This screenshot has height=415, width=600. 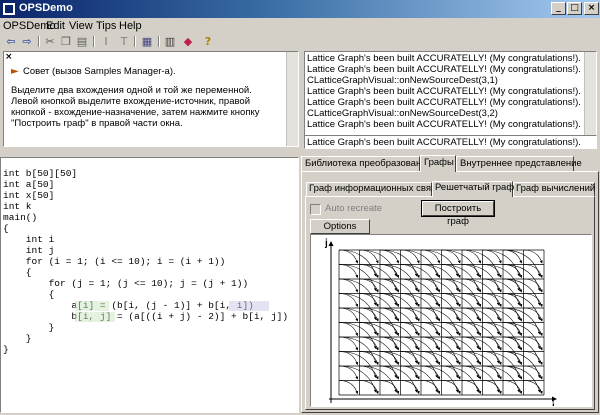 I want to click on forward-arrow-icon: ⇨, so click(x=27, y=41).